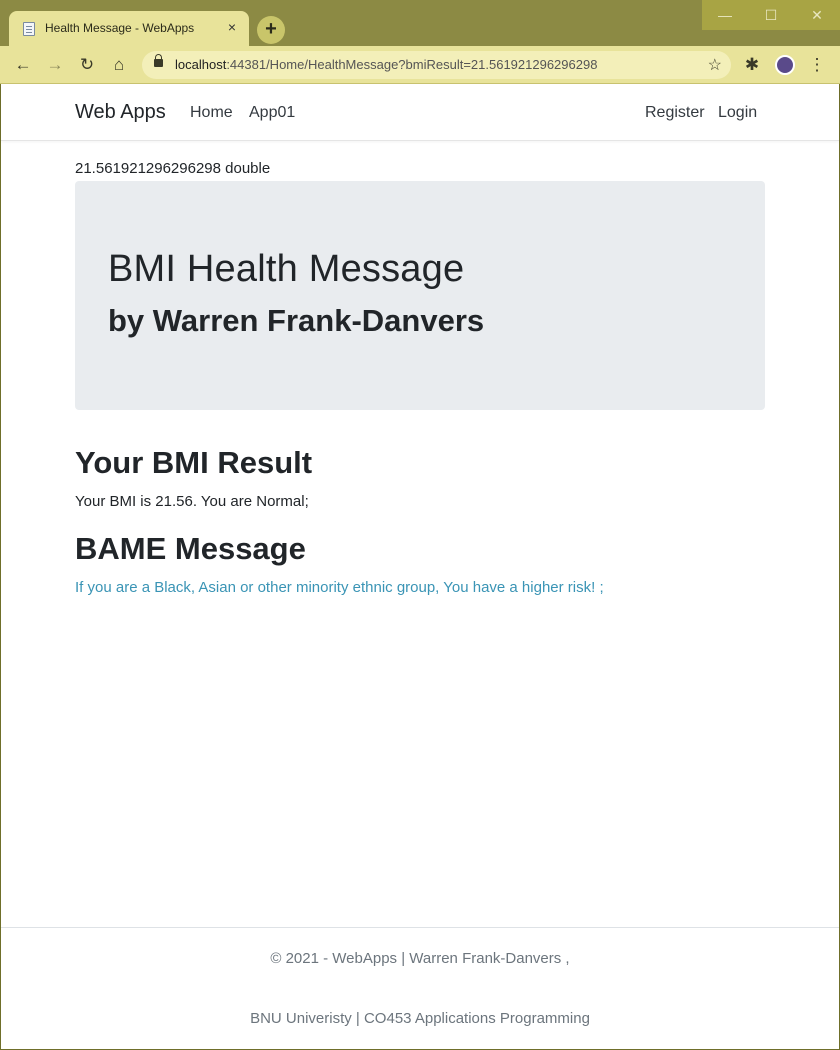 Image resolution: width=840 pixels, height=1050 pixels. Describe the element at coordinates (120, 28) in the screenshot. I see `tab-title: Health Message - WebApps` at that location.